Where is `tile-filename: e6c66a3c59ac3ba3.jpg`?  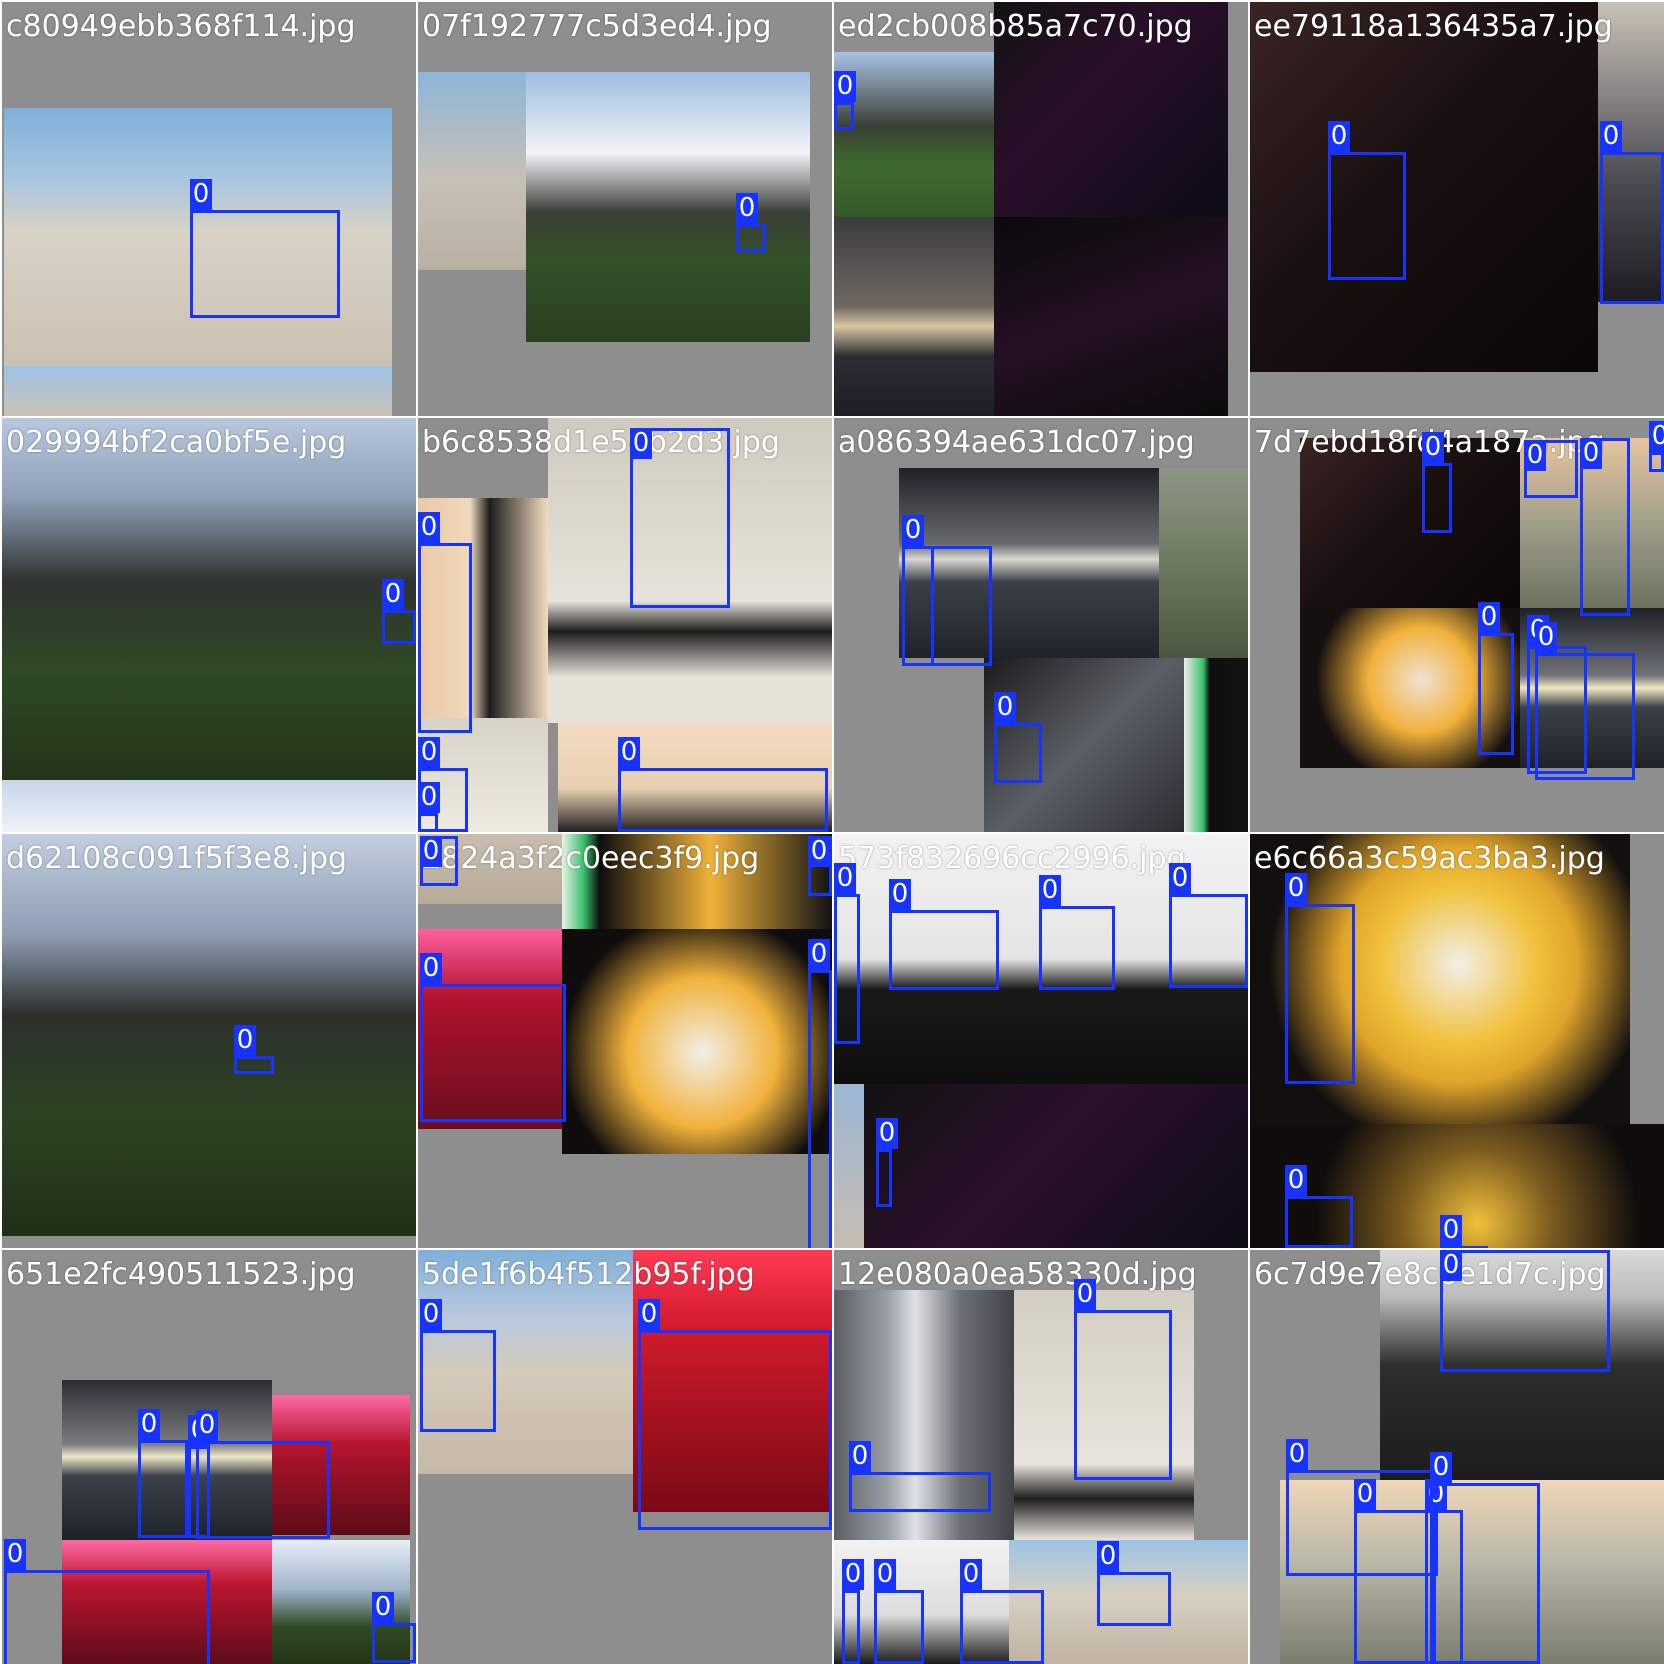 tile-filename: e6c66a3c59ac3ba3.jpg is located at coordinates (1429, 858).